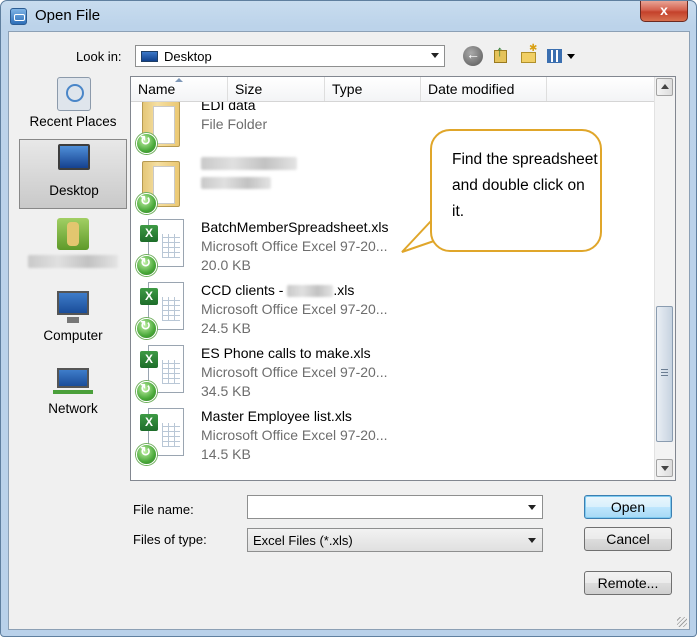 This screenshot has height=637, width=697. I want to click on file-name: Master Employee list.xls, so click(276, 416).